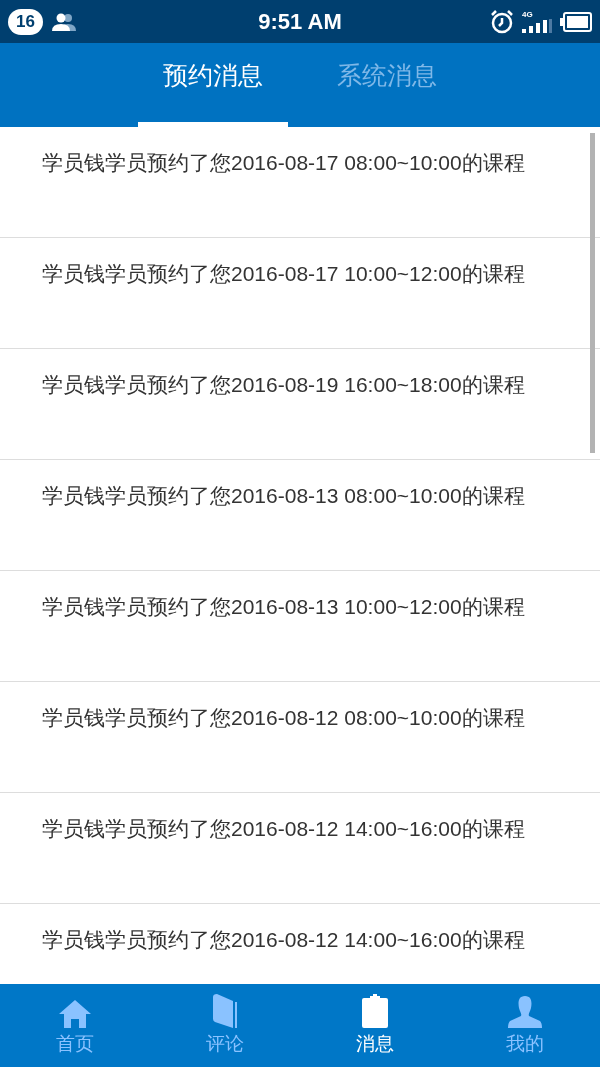 Image resolution: width=600 pixels, height=1067 pixels. I want to click on message-text: 学员钱学员预约了您2016-08-17 08:00~10:00的课程, so click(306, 163).